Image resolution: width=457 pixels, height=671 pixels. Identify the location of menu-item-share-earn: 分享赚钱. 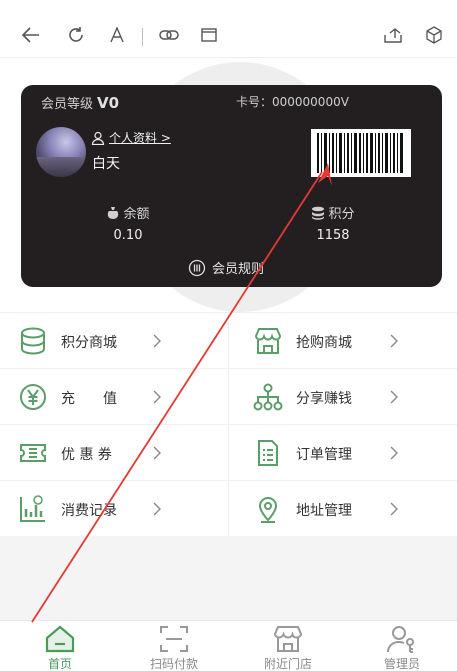
(342, 397).